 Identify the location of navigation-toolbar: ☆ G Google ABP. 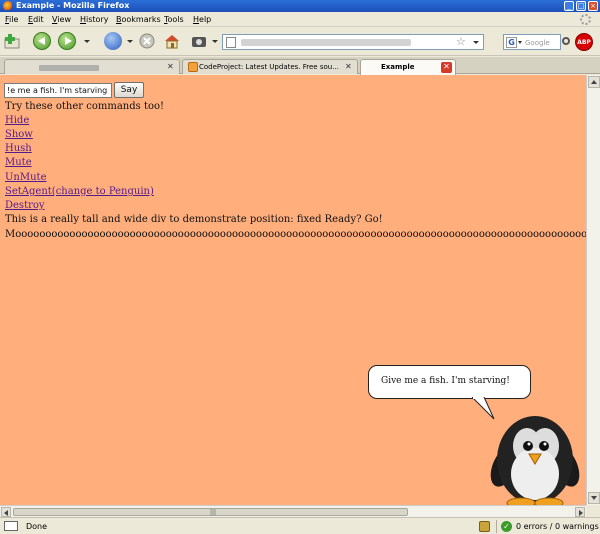
(300, 42).